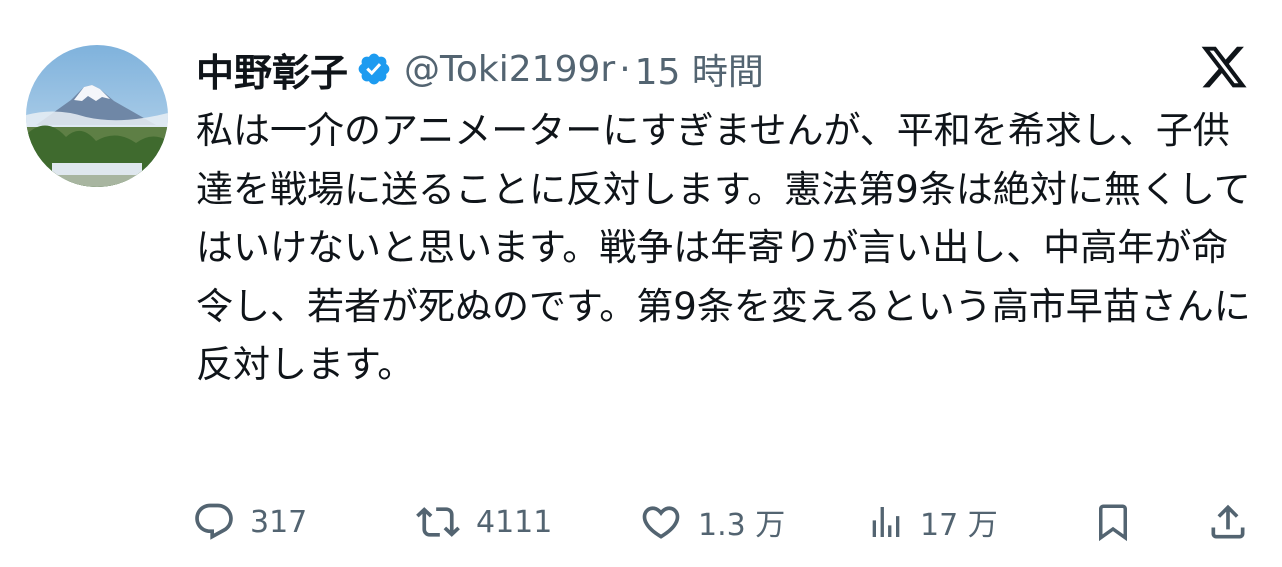 The width and height of the screenshot is (1282, 567). Describe the element at coordinates (509, 69) in the screenshot. I see `user-handle: @Toki2199r` at that location.